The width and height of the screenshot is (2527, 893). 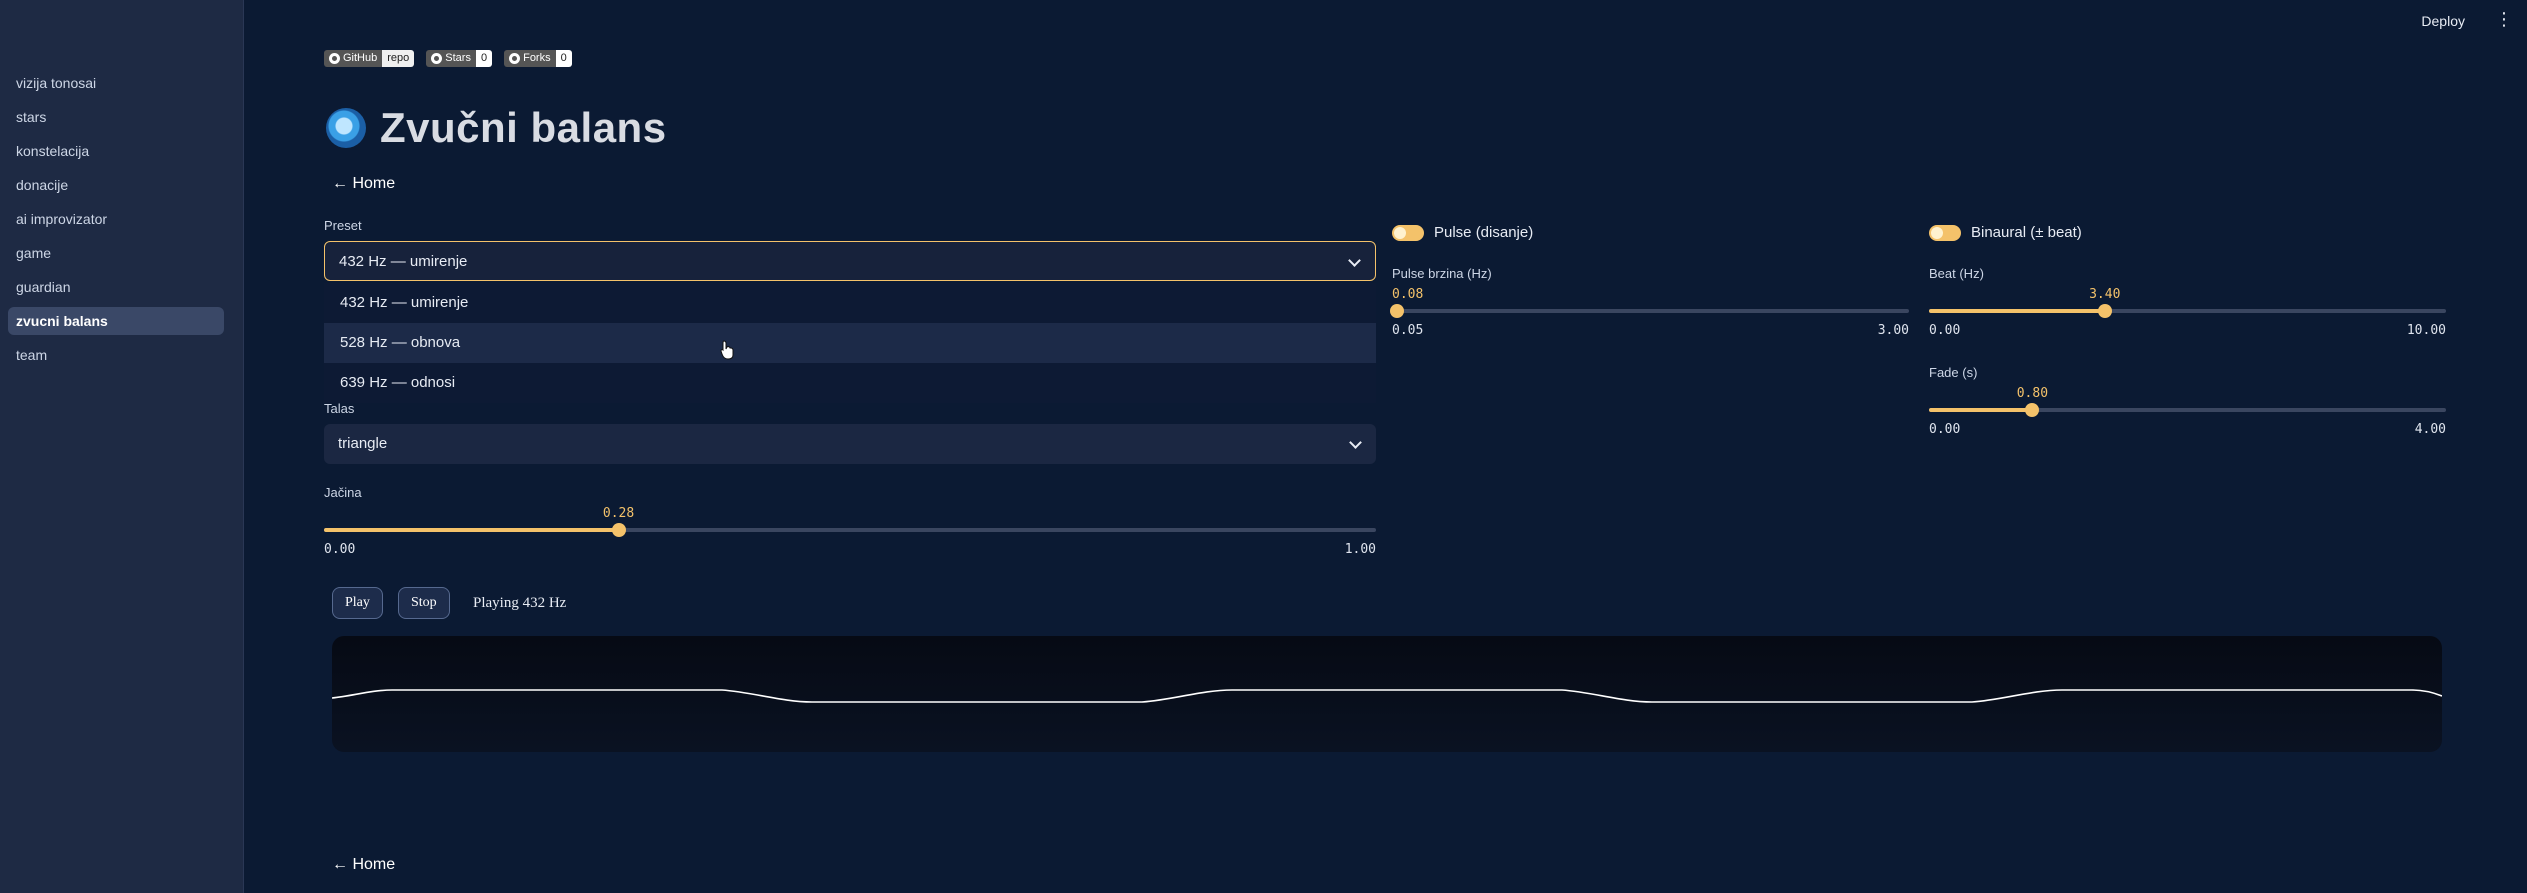 I want to click on preset-selected-value: 432 Hz — umirenje, so click(x=403, y=261).